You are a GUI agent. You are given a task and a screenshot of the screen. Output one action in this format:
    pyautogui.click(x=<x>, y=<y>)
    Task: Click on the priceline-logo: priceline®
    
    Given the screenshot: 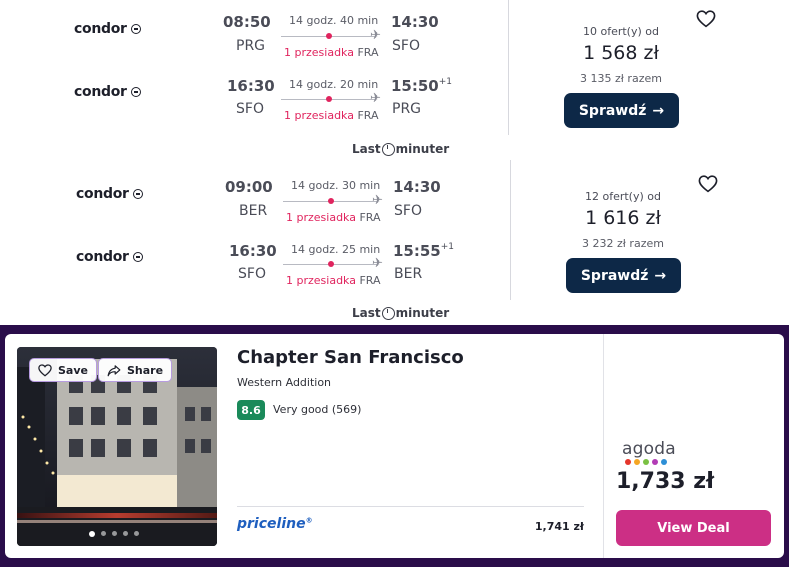 What is the action you would take?
    pyautogui.click(x=275, y=524)
    